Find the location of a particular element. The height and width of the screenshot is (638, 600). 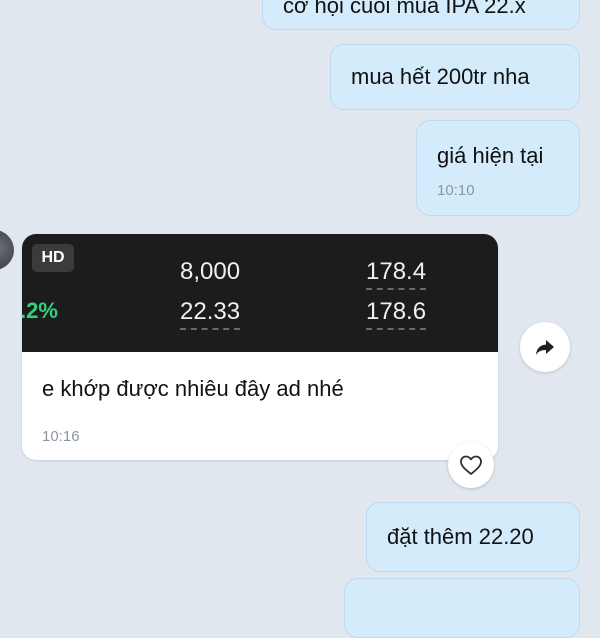

outgoing-message: mua hết 200tr nha is located at coordinates (455, 77).